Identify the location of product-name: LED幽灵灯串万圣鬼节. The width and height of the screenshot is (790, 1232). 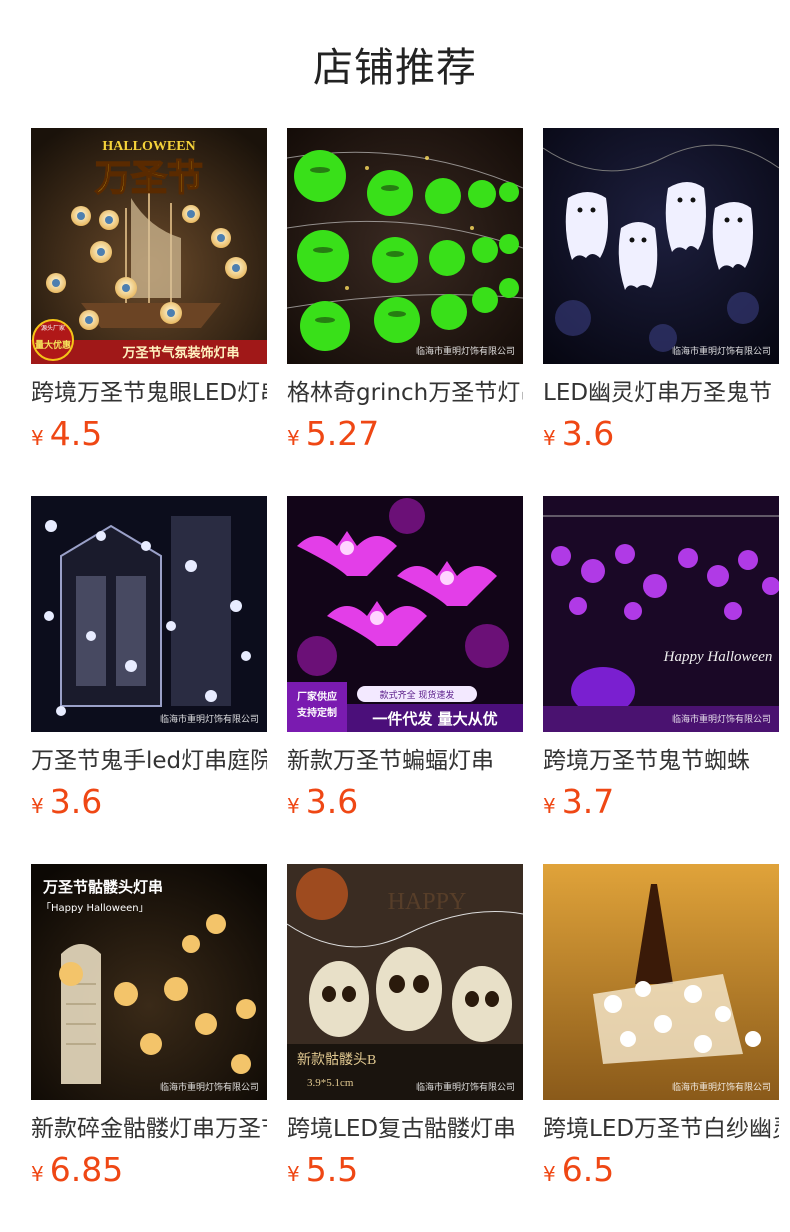
(661, 393).